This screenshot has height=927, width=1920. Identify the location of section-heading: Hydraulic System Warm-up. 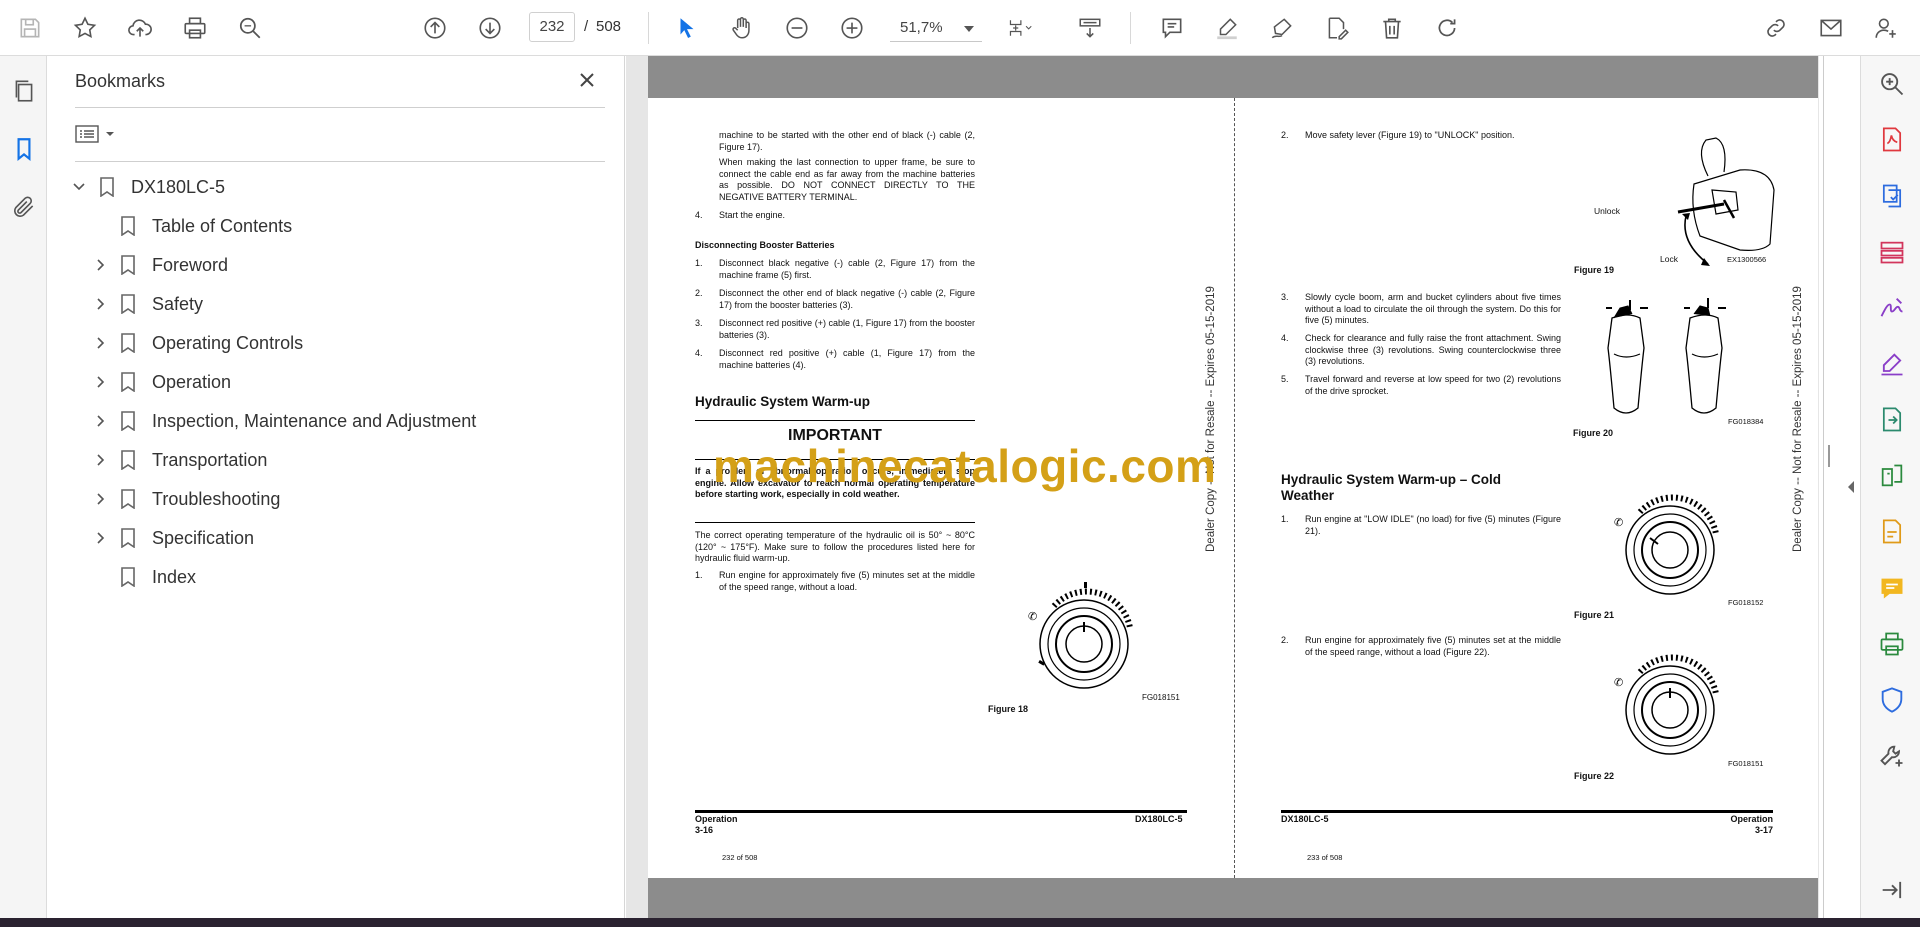
(783, 401).